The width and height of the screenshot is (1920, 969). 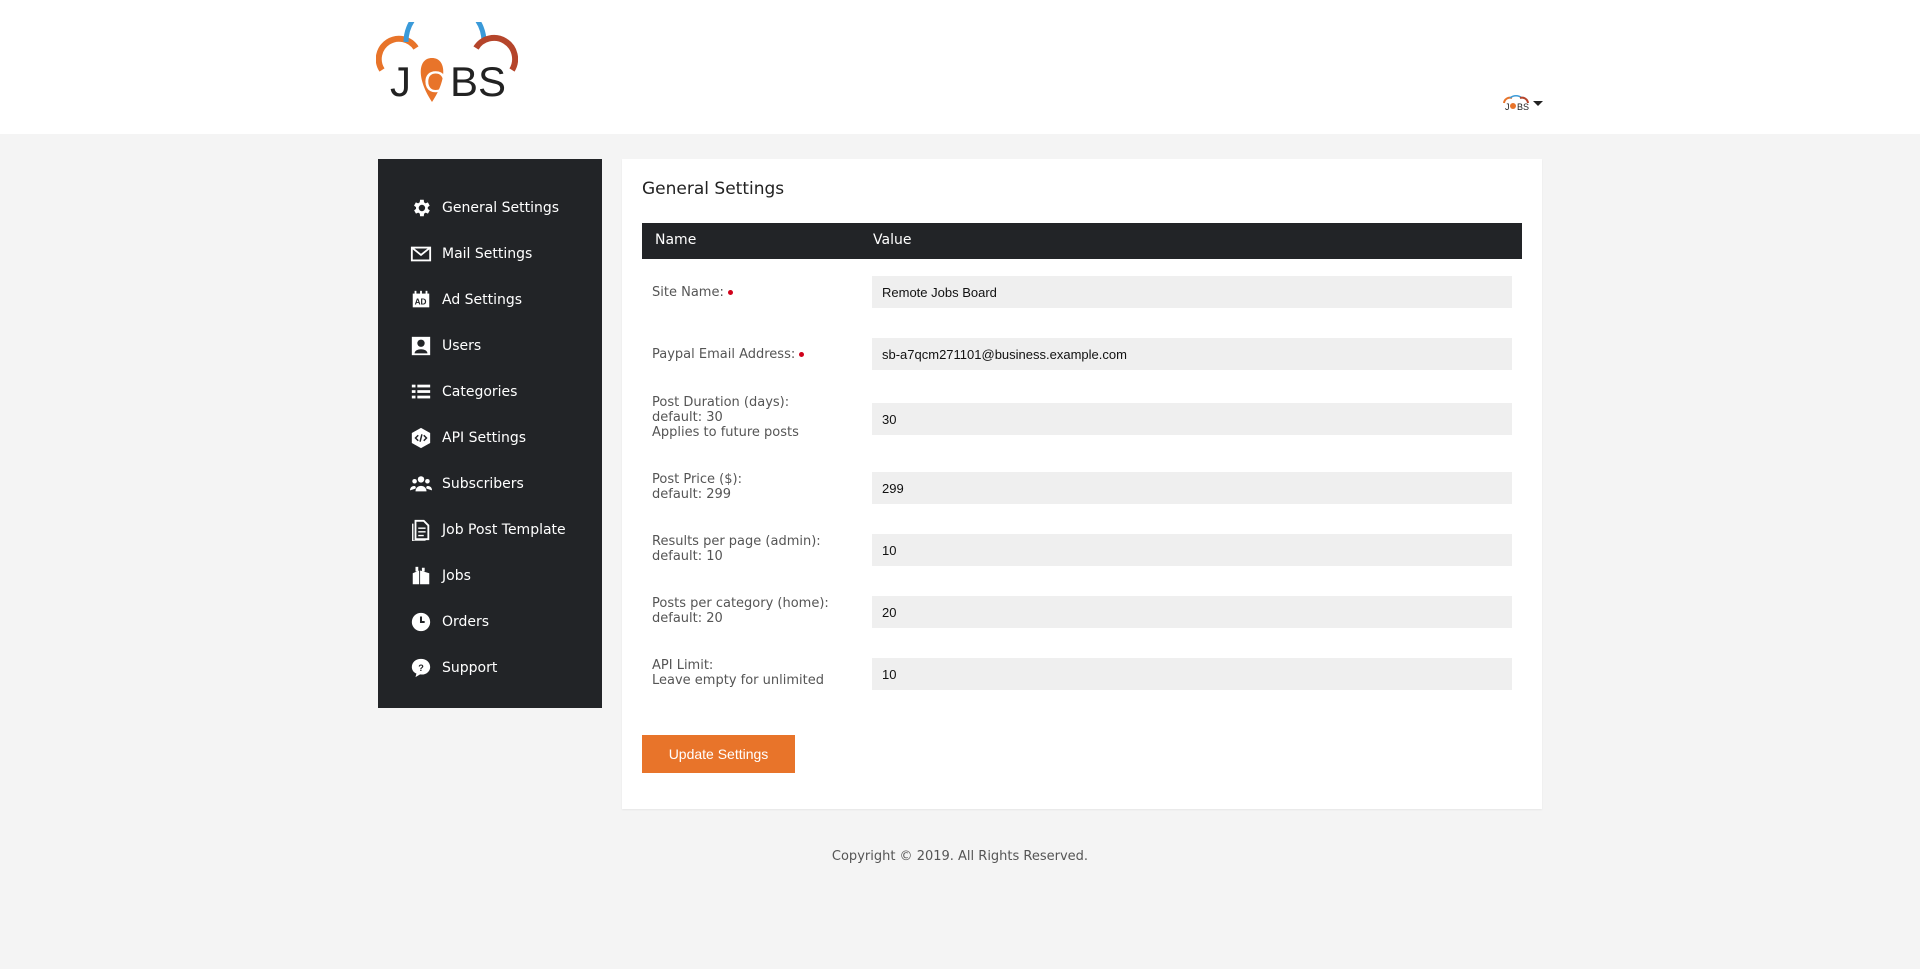 What do you see at coordinates (421, 530) in the screenshot?
I see `document-icon` at bounding box center [421, 530].